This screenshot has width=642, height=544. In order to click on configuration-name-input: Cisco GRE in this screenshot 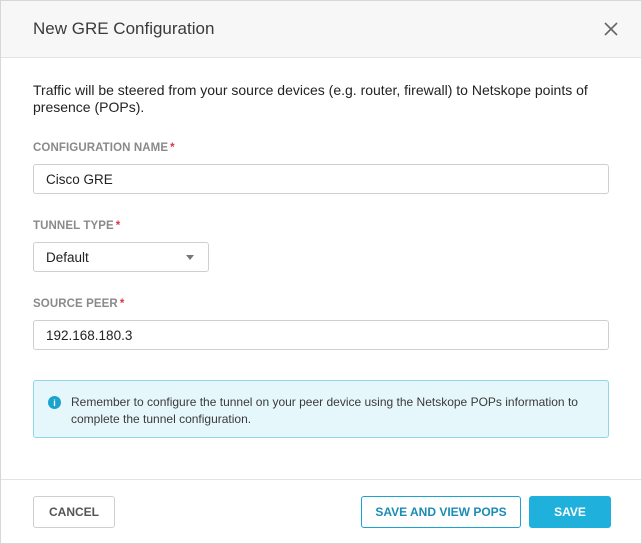, I will do `click(321, 179)`.